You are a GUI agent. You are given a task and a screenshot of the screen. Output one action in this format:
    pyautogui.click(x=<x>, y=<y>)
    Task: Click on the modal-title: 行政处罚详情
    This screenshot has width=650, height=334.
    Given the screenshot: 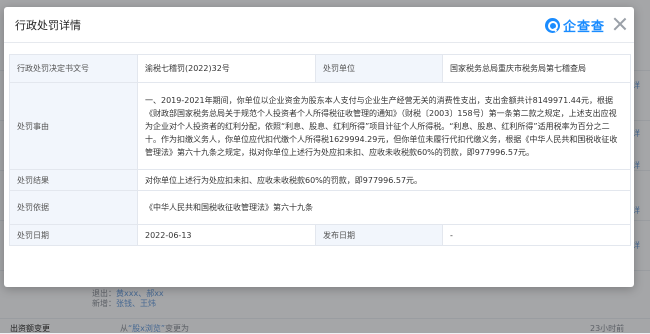 What is the action you would take?
    pyautogui.click(x=48, y=25)
    